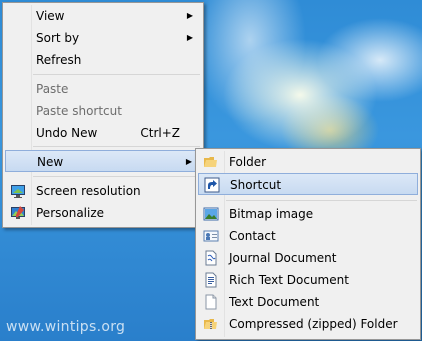  Describe the element at coordinates (79, 111) in the screenshot. I see `menu-item-label: Paste shortcut` at that location.